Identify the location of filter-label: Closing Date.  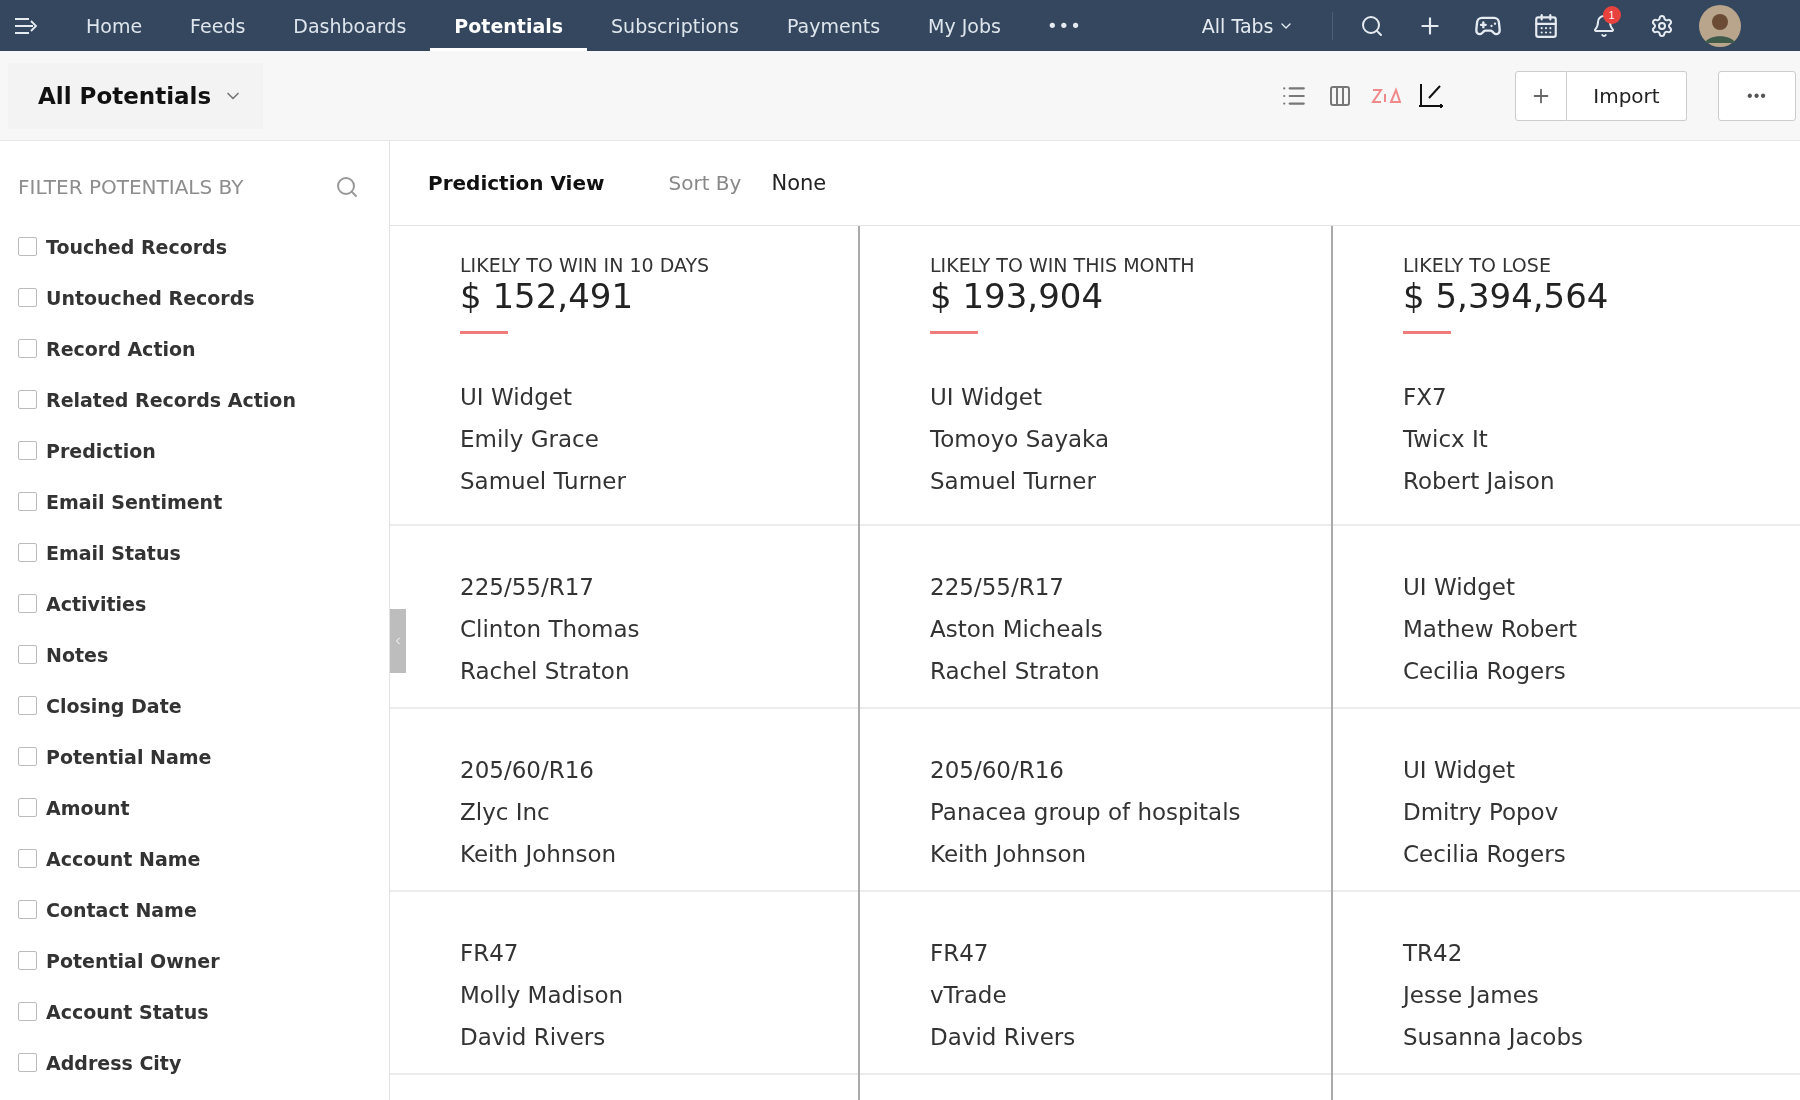
(114, 705).